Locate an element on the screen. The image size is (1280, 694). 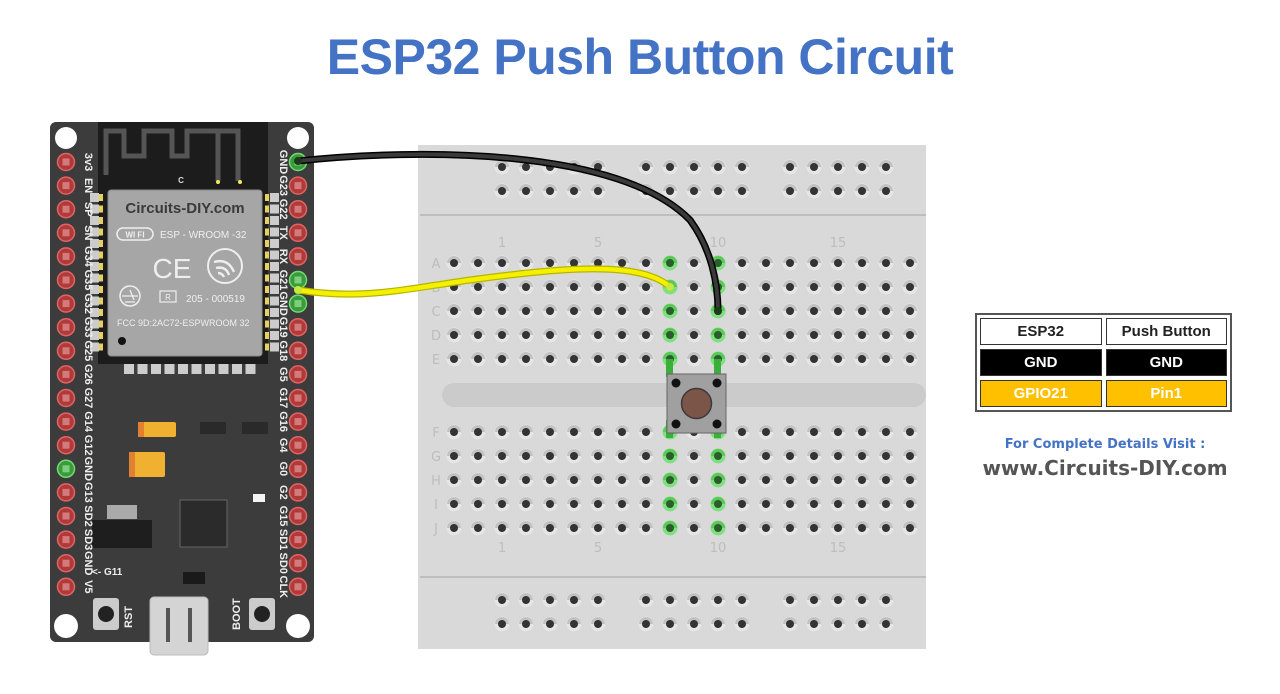
esp32-pin-3v3 is located at coordinates (66, 162).